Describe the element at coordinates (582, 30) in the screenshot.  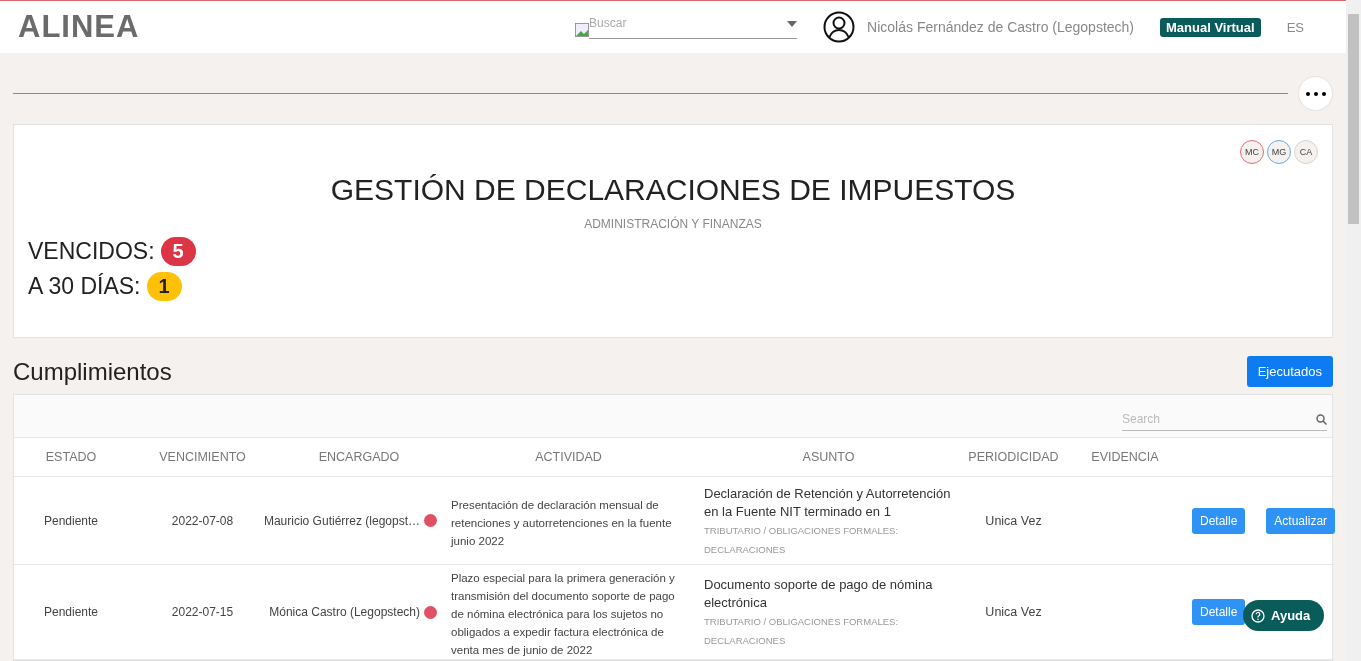
I see `broken-image-icon` at that location.